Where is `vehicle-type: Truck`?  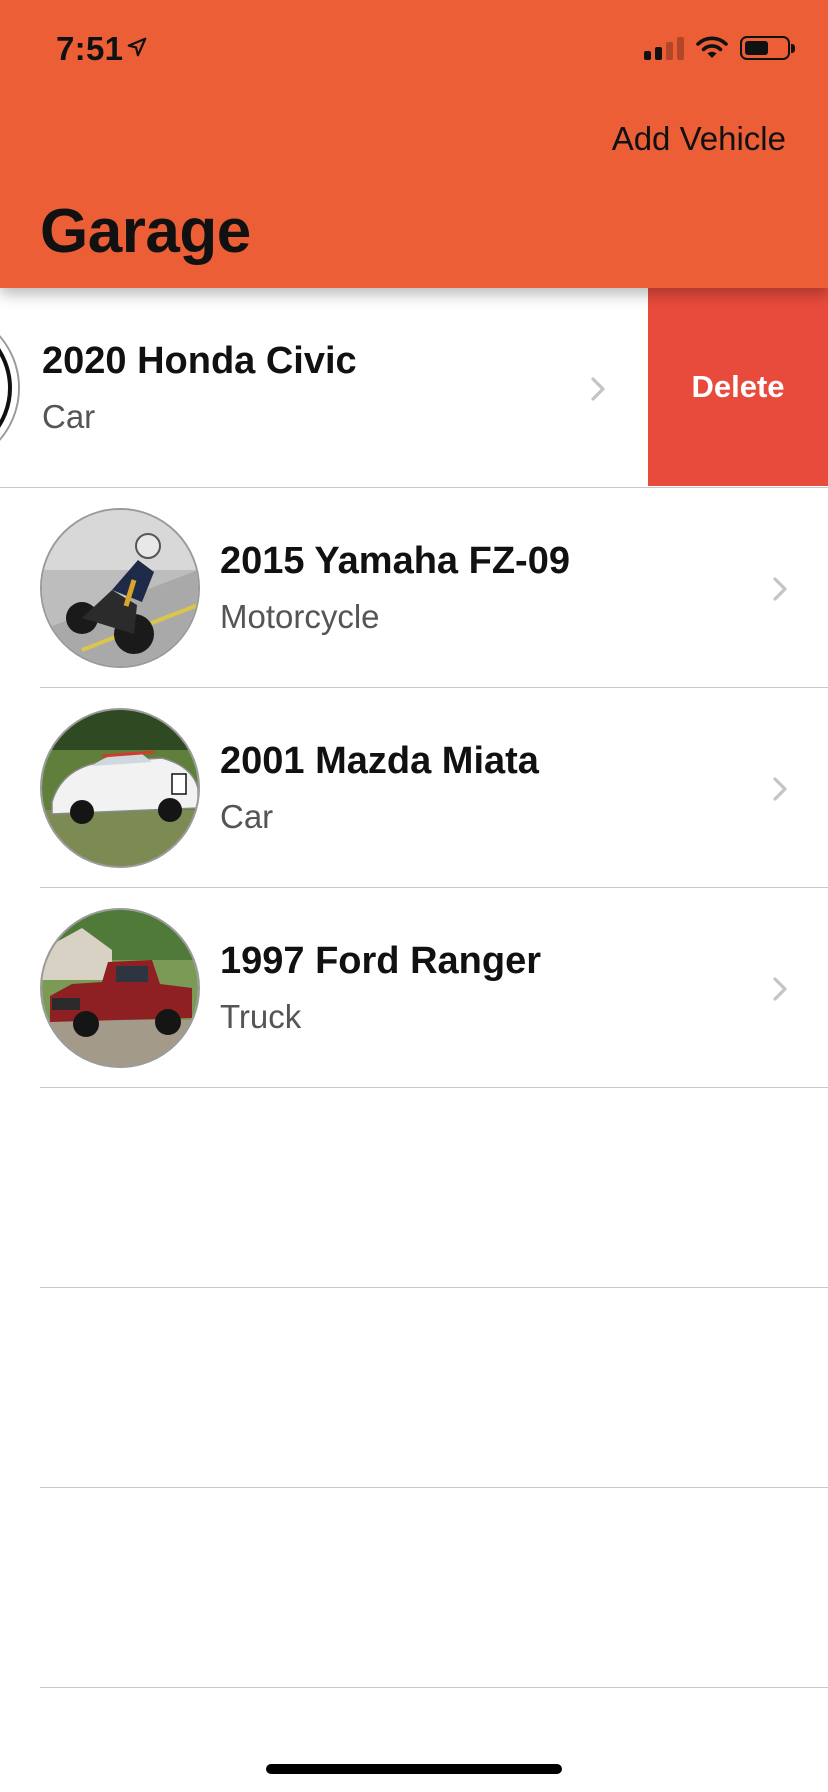 vehicle-type: Truck is located at coordinates (261, 1016).